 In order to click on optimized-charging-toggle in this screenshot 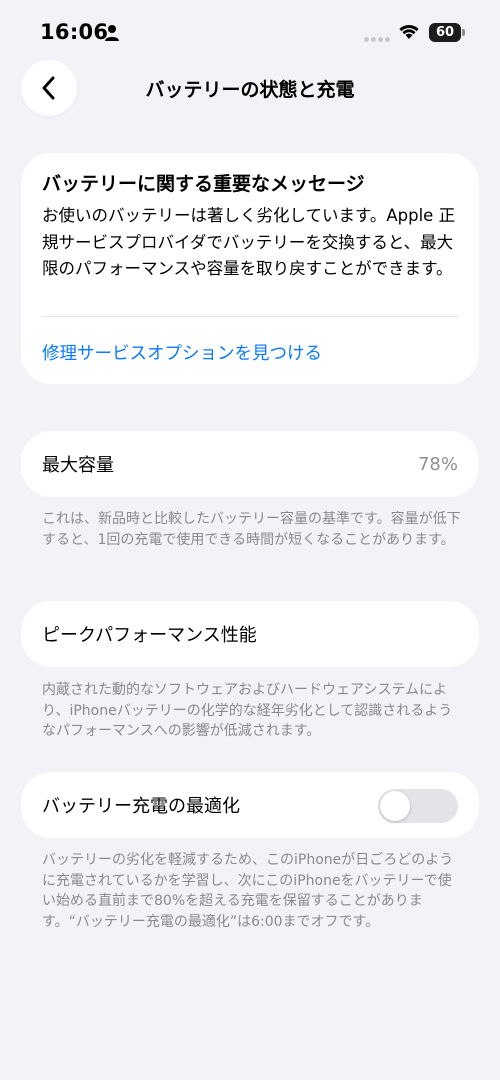, I will do `click(418, 806)`.